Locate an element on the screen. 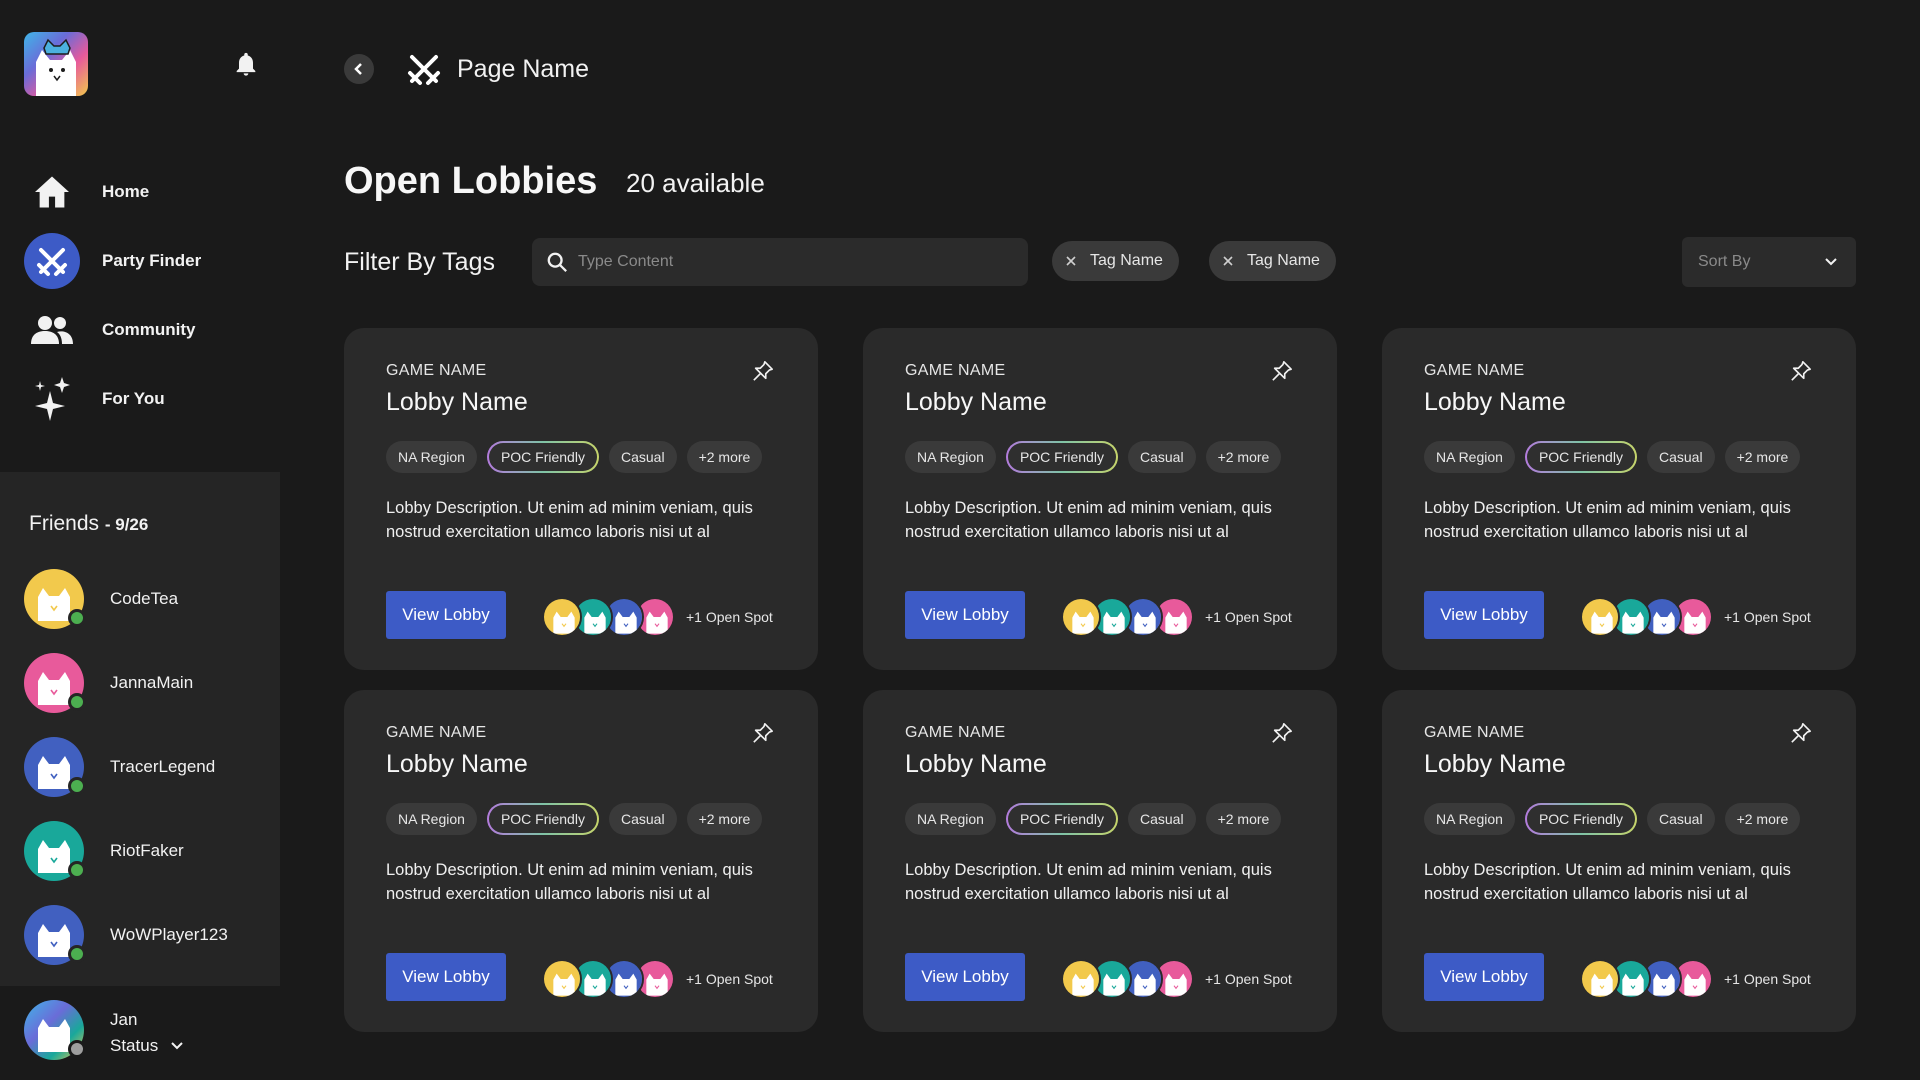 Image resolution: width=1920 pixels, height=1080 pixels. filter-label: Filter By Tags is located at coordinates (419, 262).